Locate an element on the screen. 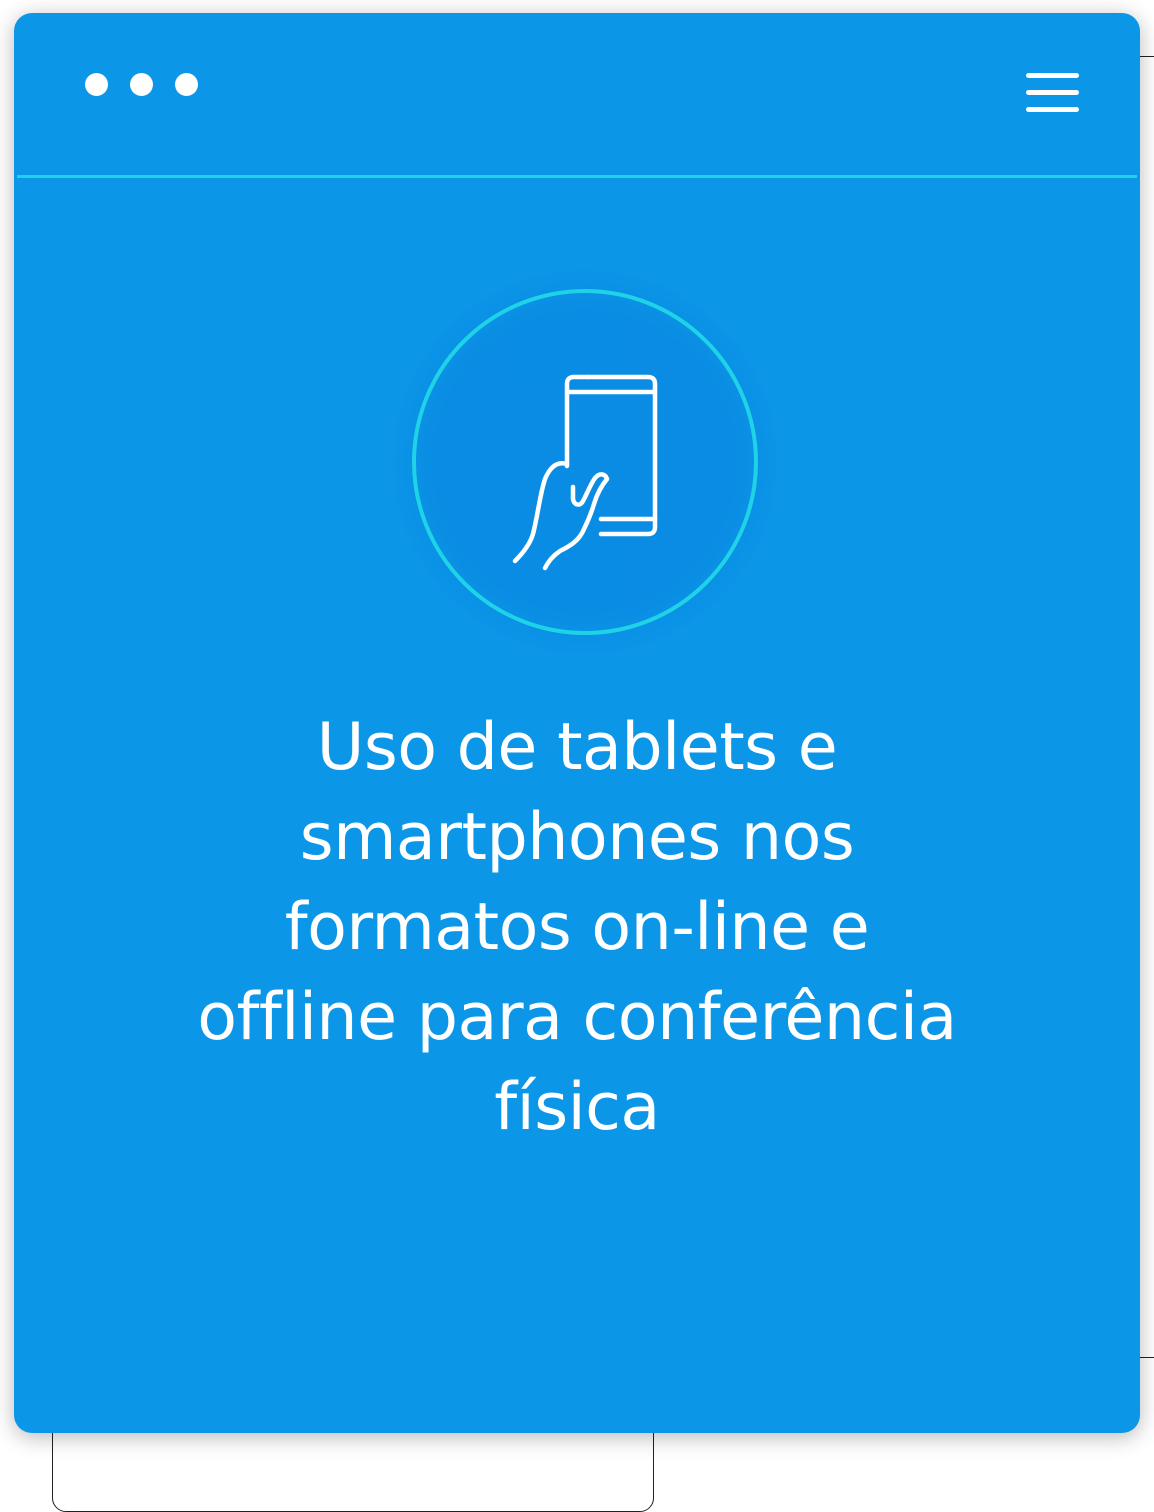 This screenshot has height=1512, width=1154. hamburger-menu-icon is located at coordinates (1052, 94).